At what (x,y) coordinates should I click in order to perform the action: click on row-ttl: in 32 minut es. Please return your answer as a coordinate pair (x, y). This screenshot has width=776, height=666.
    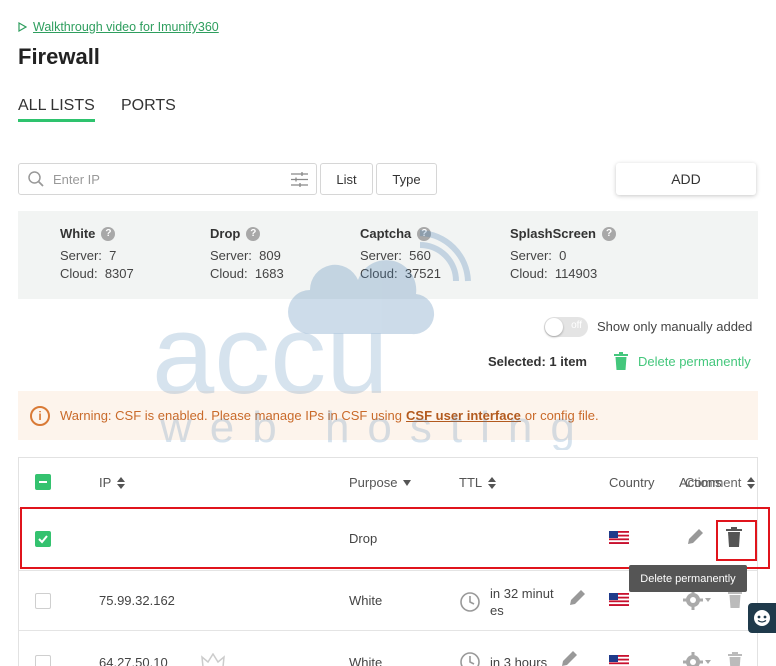
    Looking at the image, I should click on (522, 602).